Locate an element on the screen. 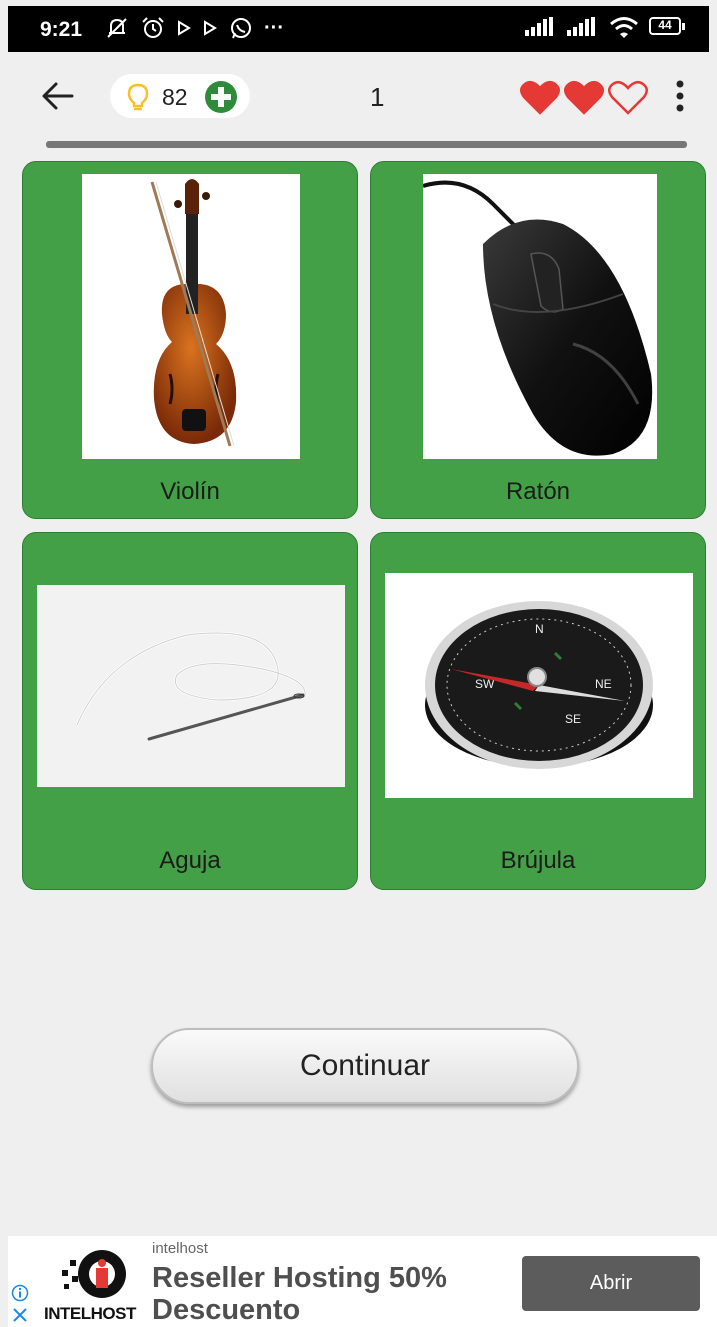 This screenshot has width=717, height=1327. option-card-compass: N NE SE SW Brújula is located at coordinates (538, 711).